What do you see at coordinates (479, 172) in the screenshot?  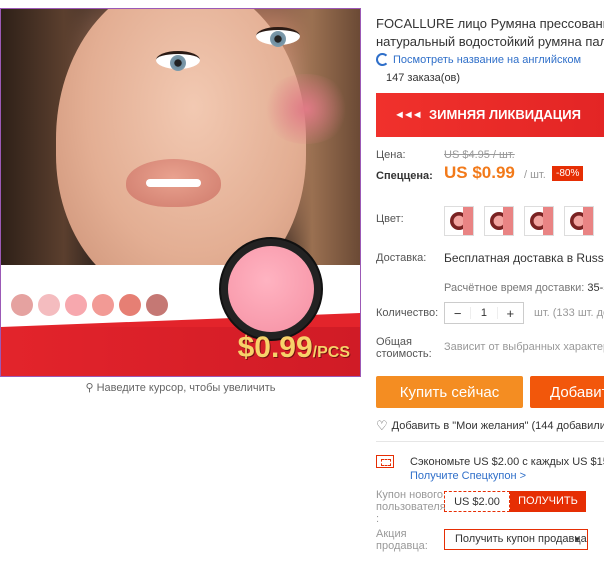 I see `sale-price: US $0.99` at bounding box center [479, 172].